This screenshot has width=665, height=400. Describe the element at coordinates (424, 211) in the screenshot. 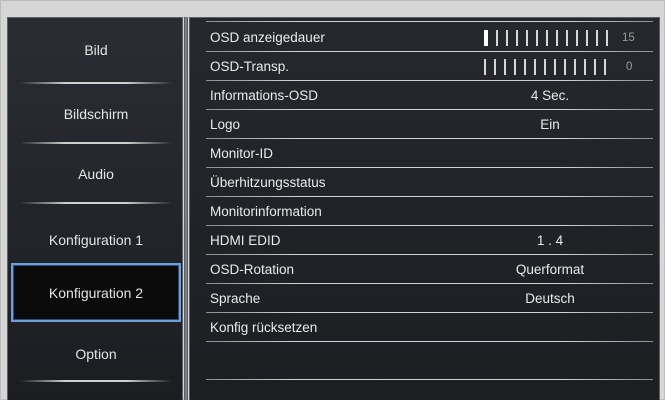

I see `row-monitorinformation: Monitorinformation` at that location.